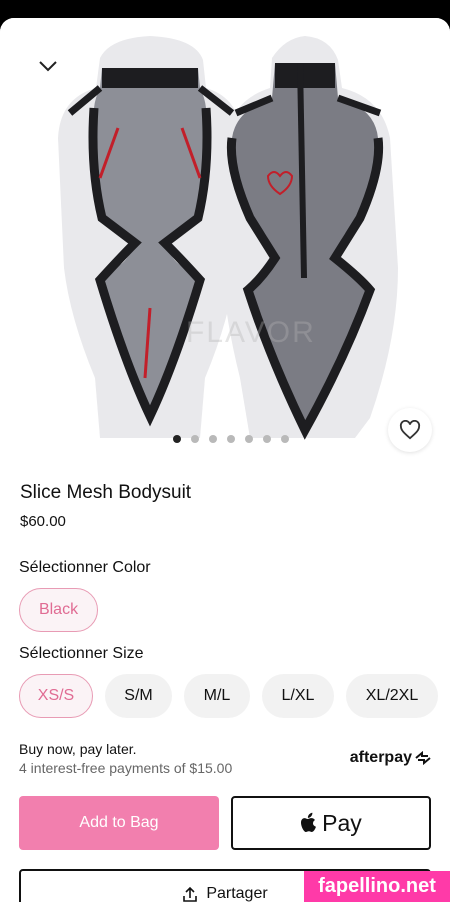  I want to click on size-section-label: Sélectionner Size, so click(81, 653).